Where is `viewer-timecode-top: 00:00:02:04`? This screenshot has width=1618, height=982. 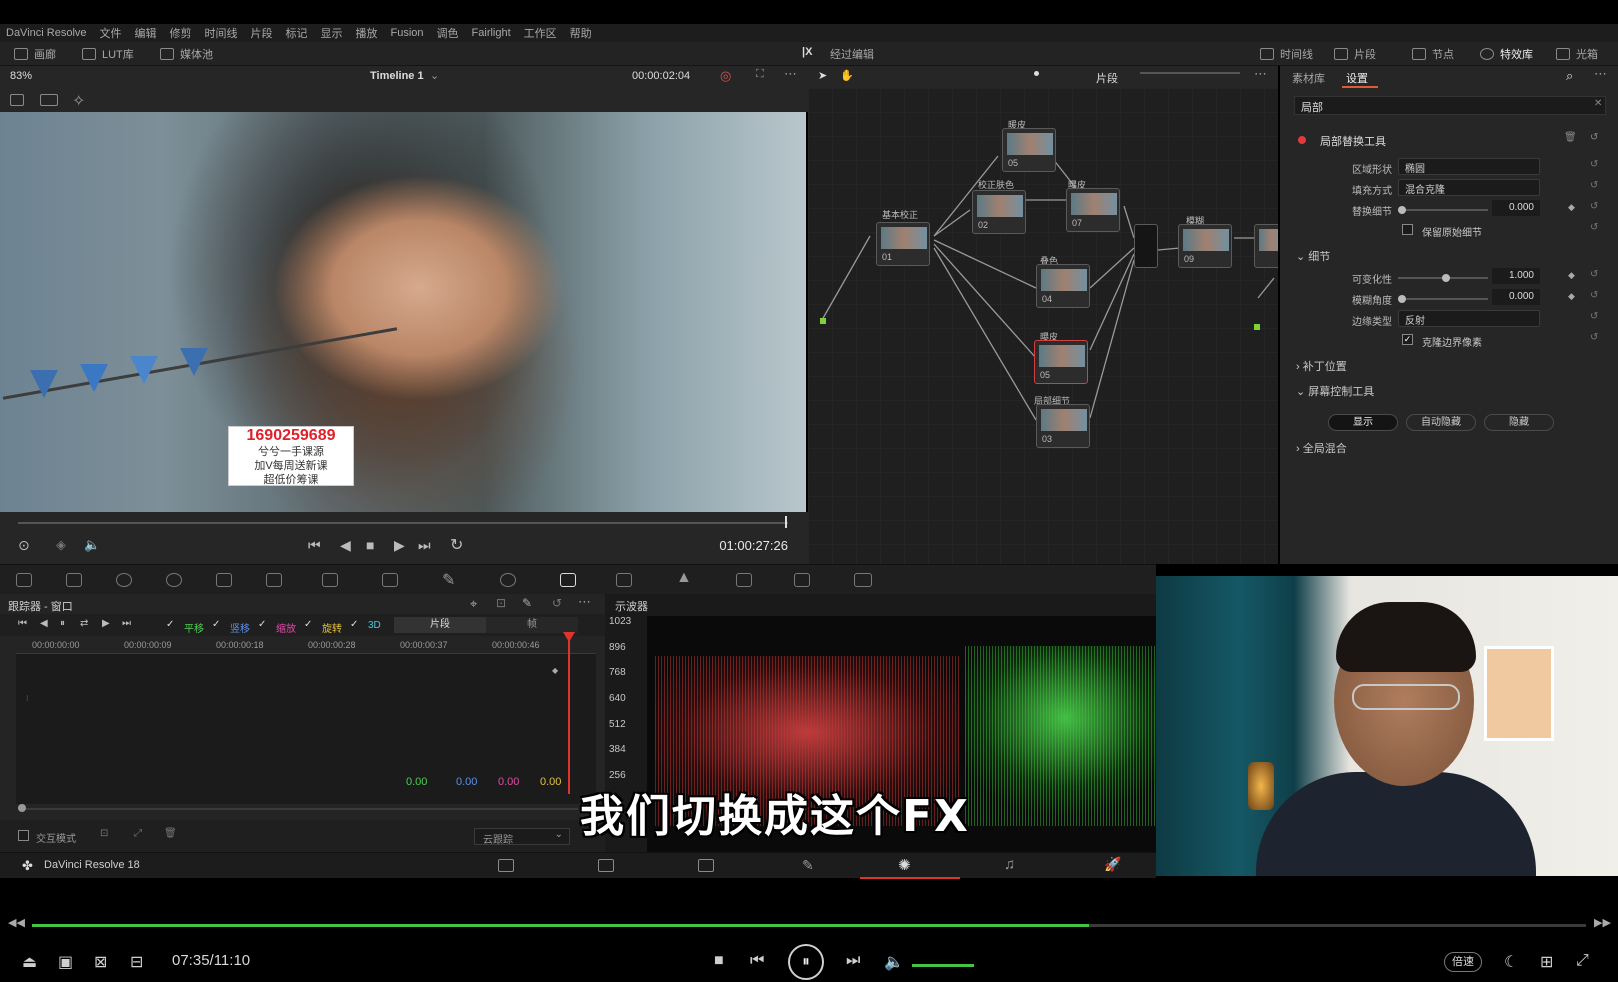 viewer-timecode-top: 00:00:02:04 is located at coordinates (661, 76).